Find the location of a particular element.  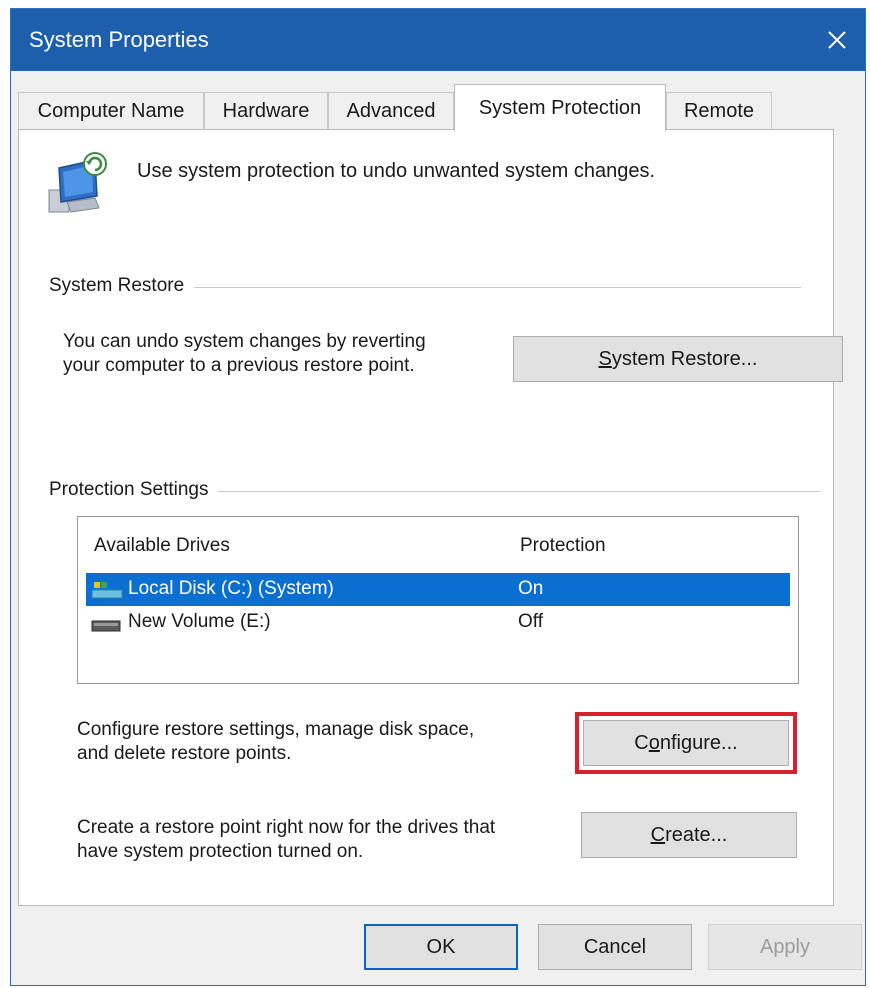

drive-protection-status: Off is located at coordinates (530, 621).